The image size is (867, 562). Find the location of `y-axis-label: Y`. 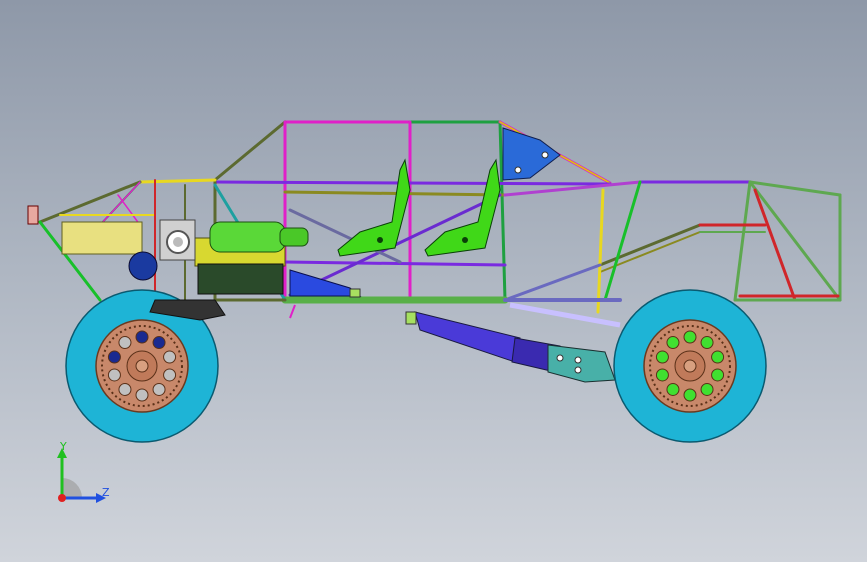

y-axis-label: Y is located at coordinates (63, 446).